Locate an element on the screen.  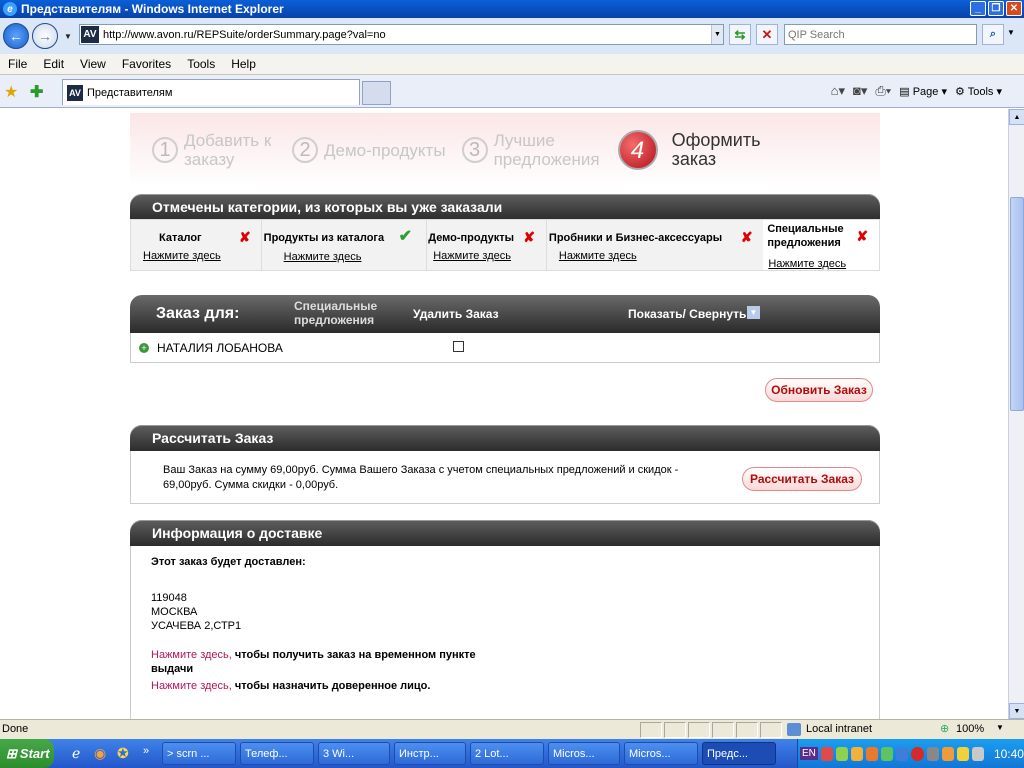
pickup-point-link: Нажмите здесь, is located at coordinates (191, 655).